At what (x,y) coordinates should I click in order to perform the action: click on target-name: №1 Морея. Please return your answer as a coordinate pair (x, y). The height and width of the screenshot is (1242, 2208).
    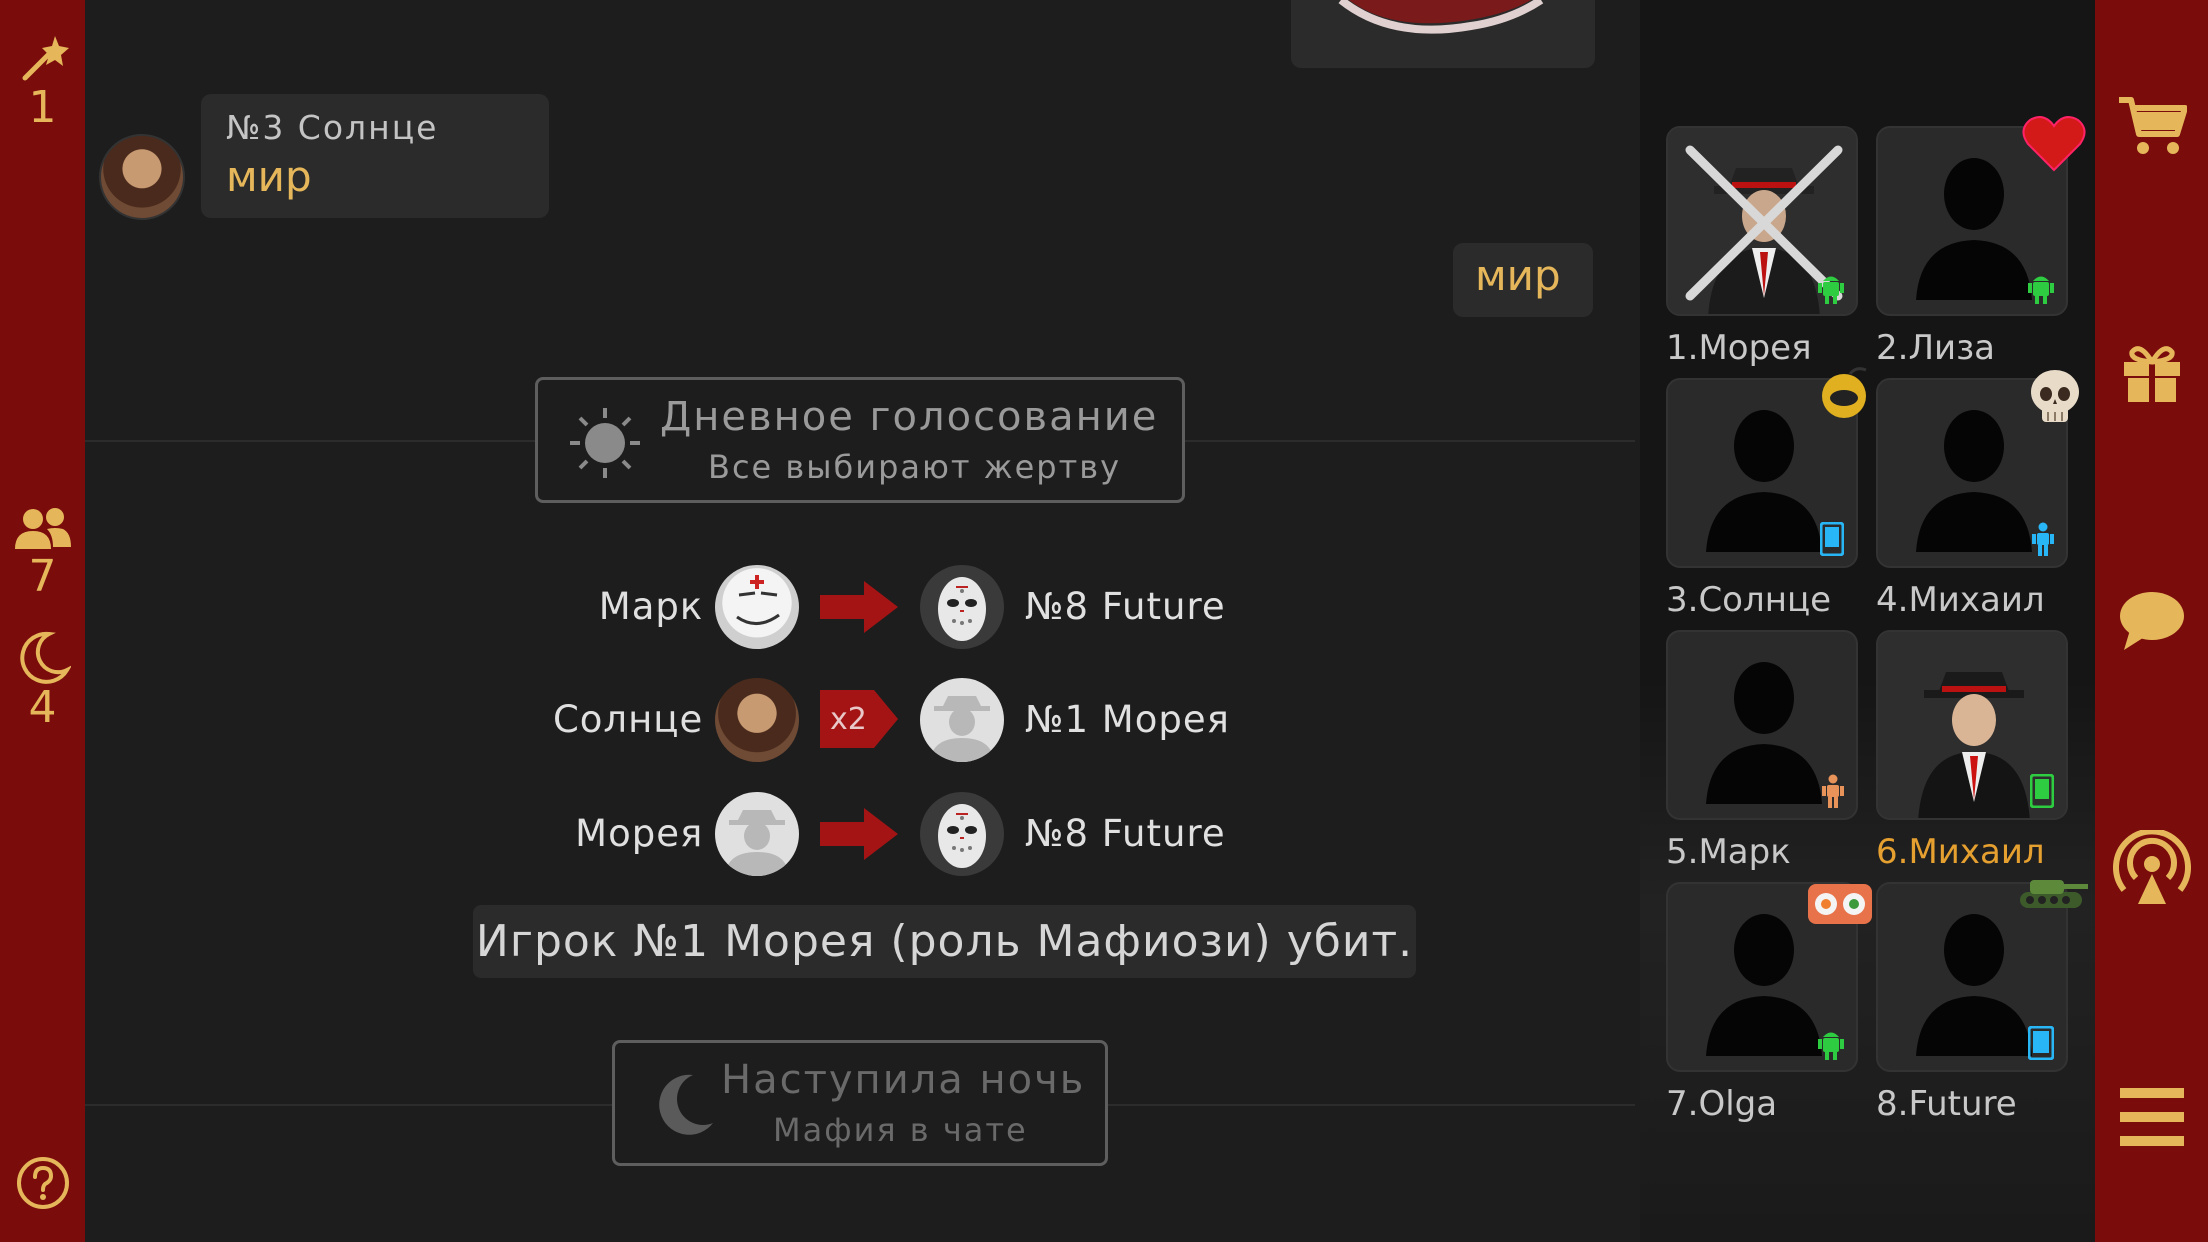
    Looking at the image, I should click on (1127, 719).